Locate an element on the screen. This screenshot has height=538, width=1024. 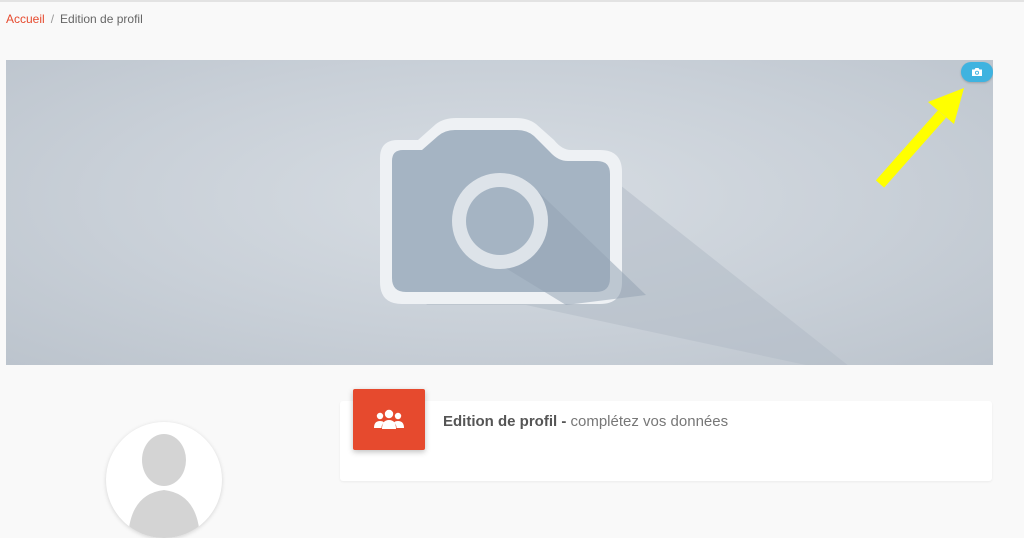
panel-icon-box is located at coordinates (389, 419).